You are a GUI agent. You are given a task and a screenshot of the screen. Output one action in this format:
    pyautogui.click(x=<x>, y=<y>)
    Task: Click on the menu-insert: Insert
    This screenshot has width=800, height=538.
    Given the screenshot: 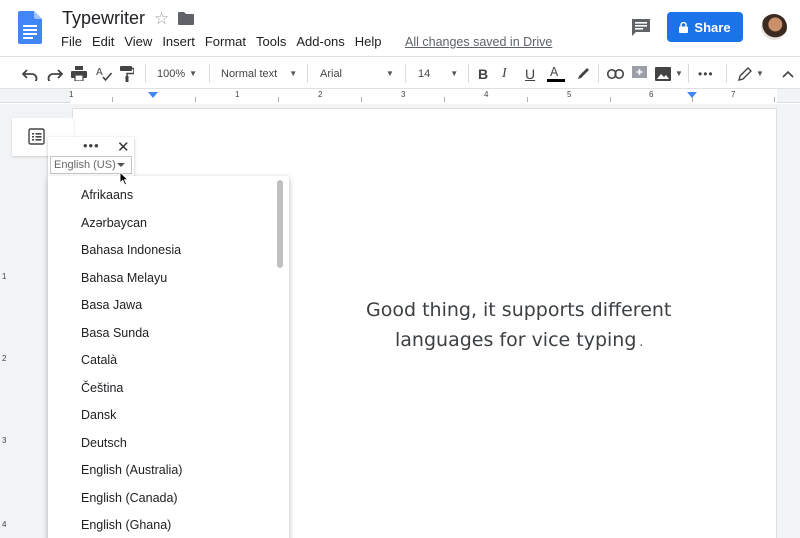 What is the action you would take?
    pyautogui.click(x=178, y=42)
    